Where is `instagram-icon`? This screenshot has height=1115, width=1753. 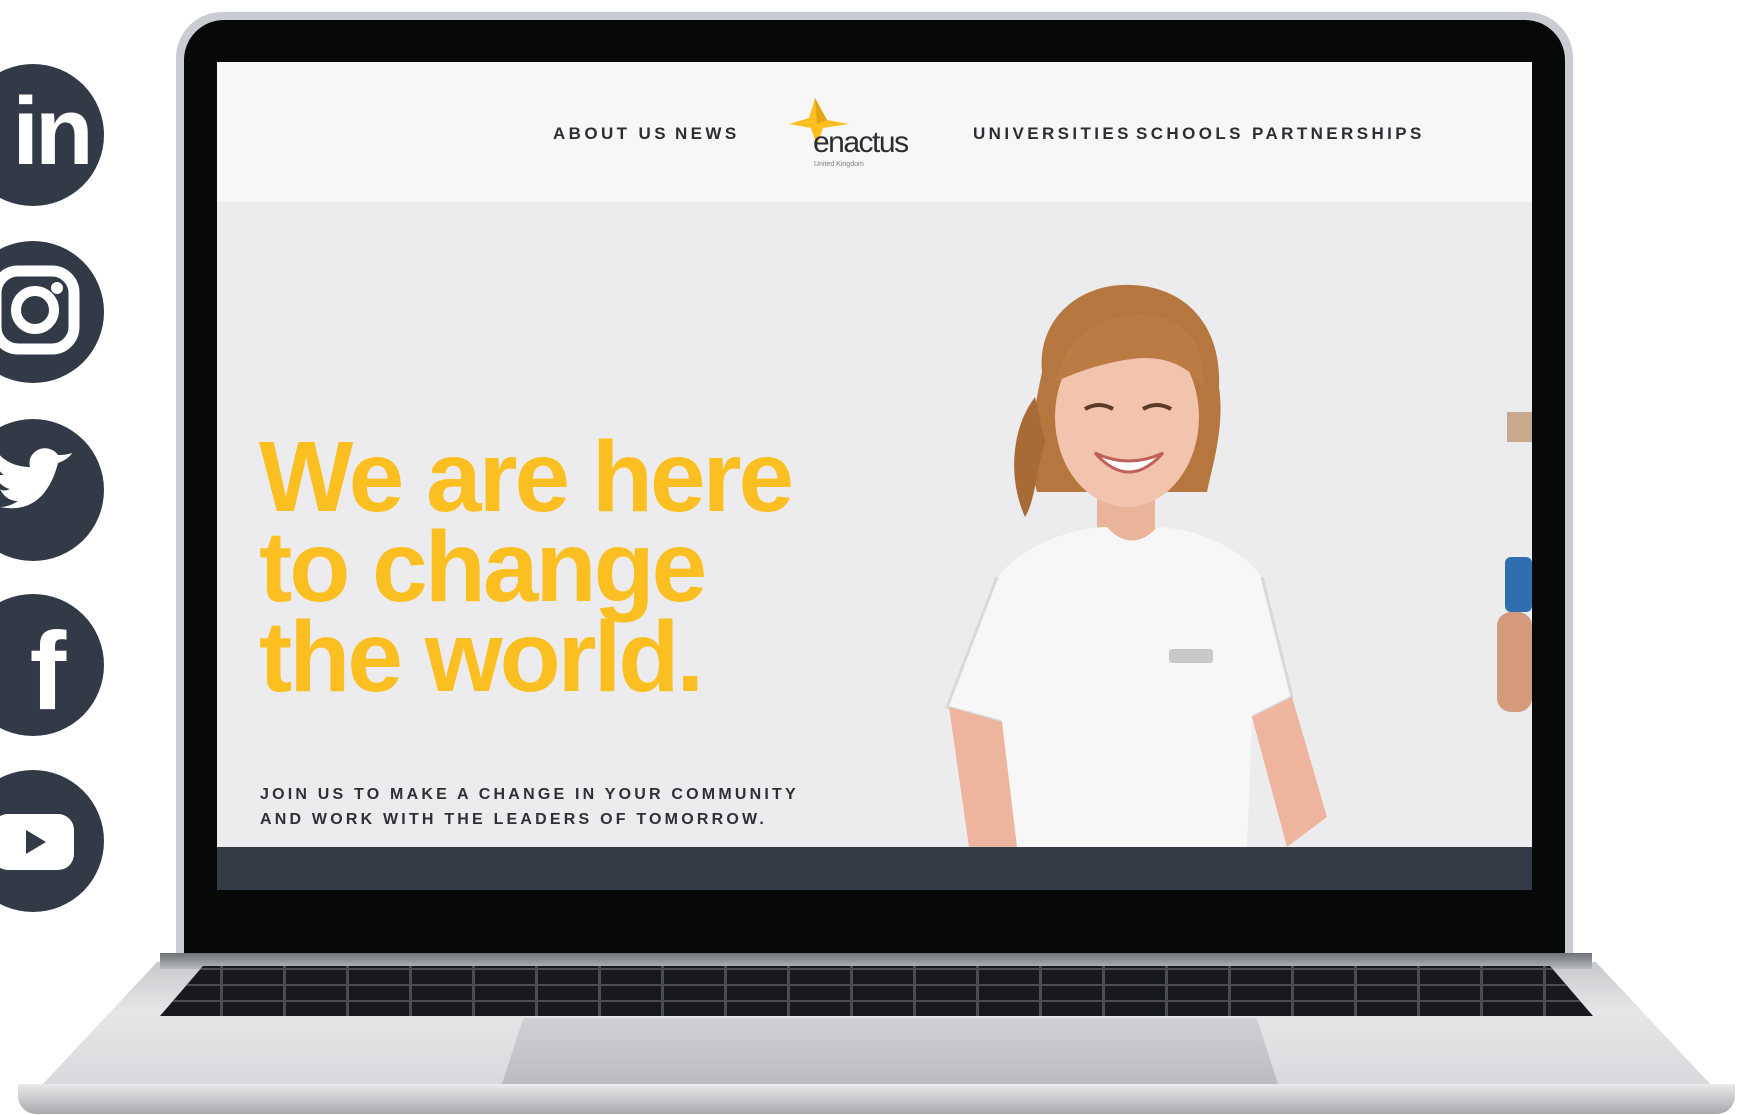
instagram-icon is located at coordinates (52, 312).